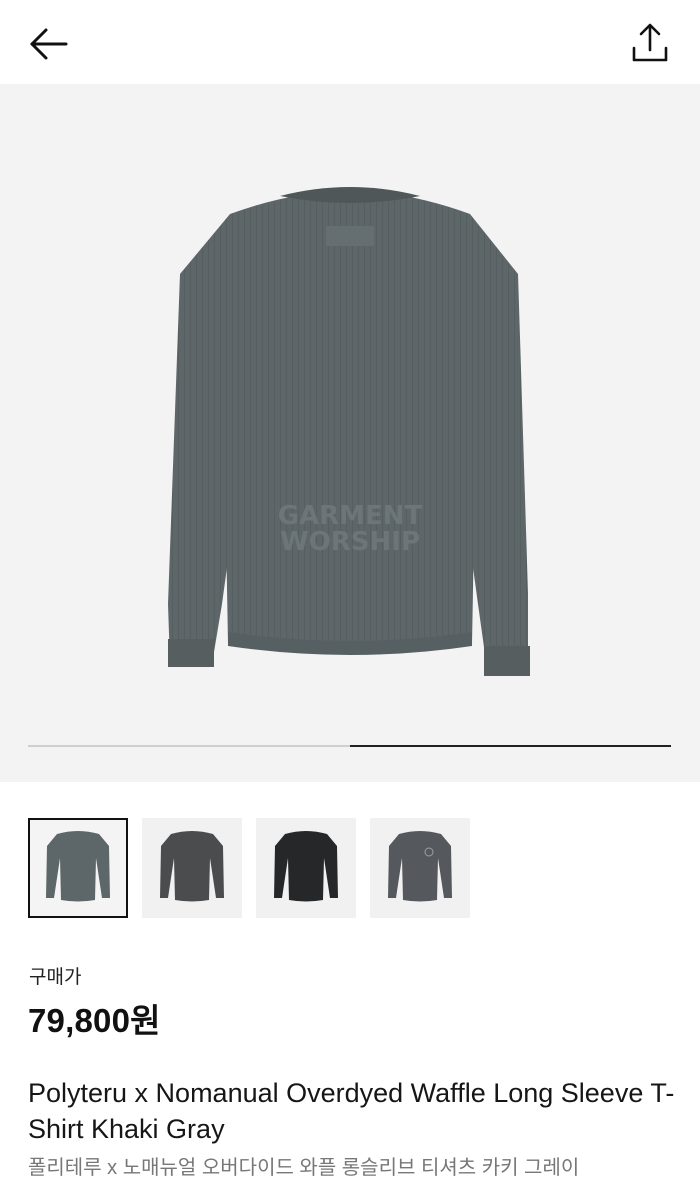 The width and height of the screenshot is (700, 1200). What do you see at coordinates (304, 1168) in the screenshot?
I see `product-subtitle: 폴리테루 x 노매뉴얼 오버다이드 와플 롱슬리브 티셔츠 카키 그레이` at bounding box center [304, 1168].